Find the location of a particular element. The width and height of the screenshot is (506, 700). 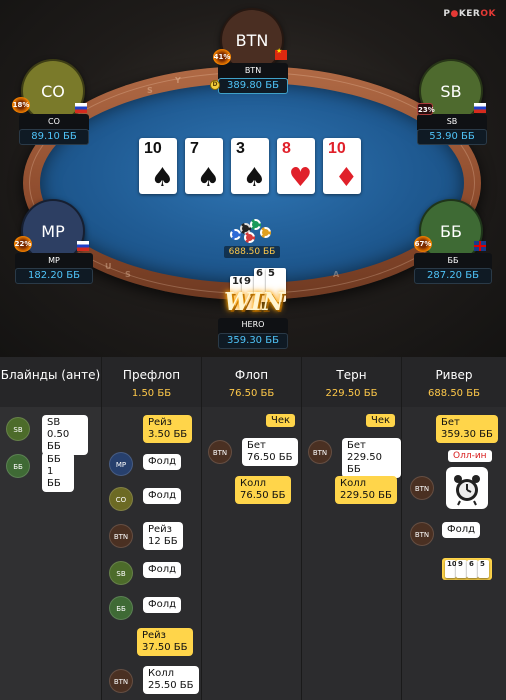

seat-stack: 389.80 ББ is located at coordinates (253, 86).